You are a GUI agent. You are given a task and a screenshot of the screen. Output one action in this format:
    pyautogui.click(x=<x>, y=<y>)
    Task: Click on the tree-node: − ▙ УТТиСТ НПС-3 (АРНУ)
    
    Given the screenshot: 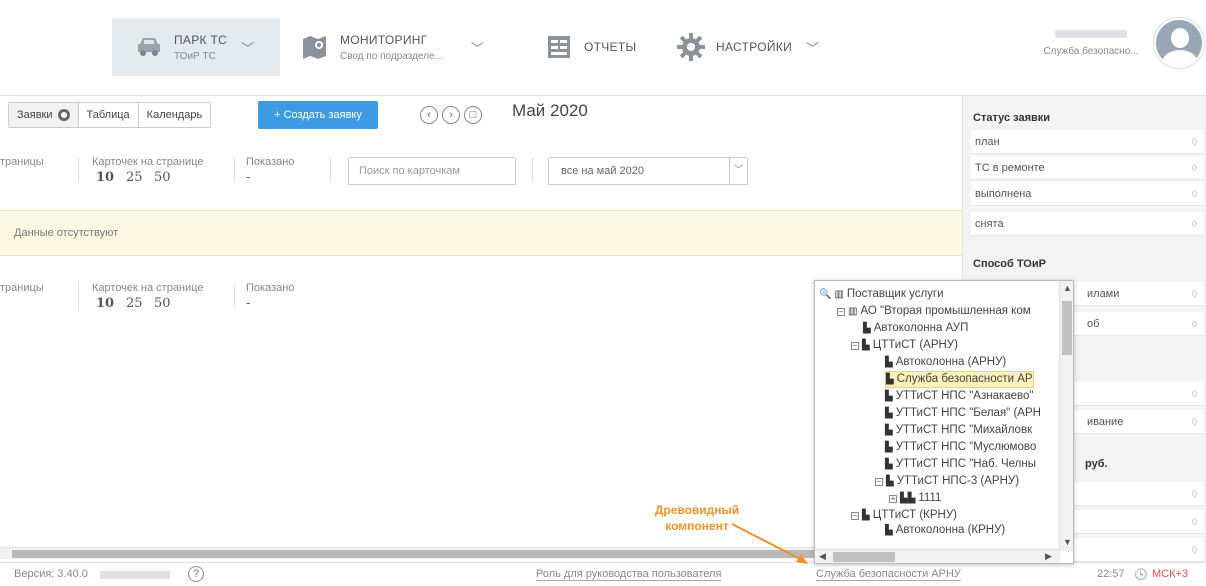 What is the action you would take?
    pyautogui.click(x=947, y=481)
    